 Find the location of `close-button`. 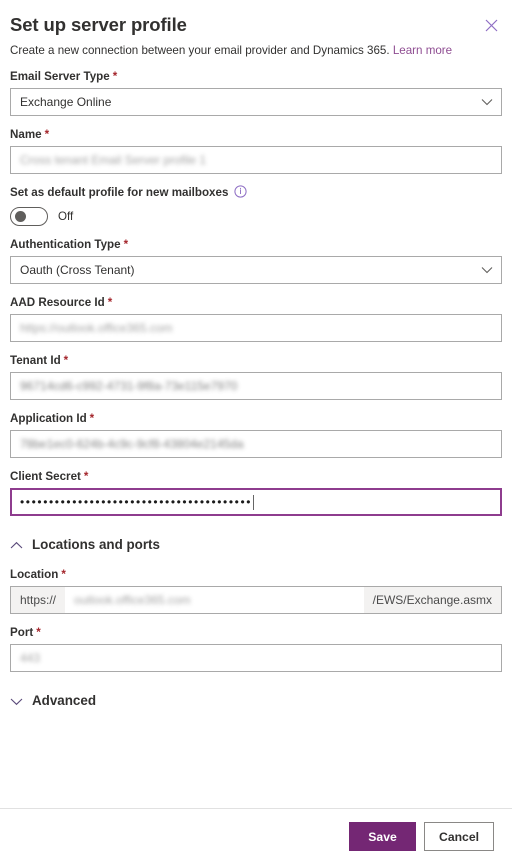

close-button is located at coordinates (491, 25).